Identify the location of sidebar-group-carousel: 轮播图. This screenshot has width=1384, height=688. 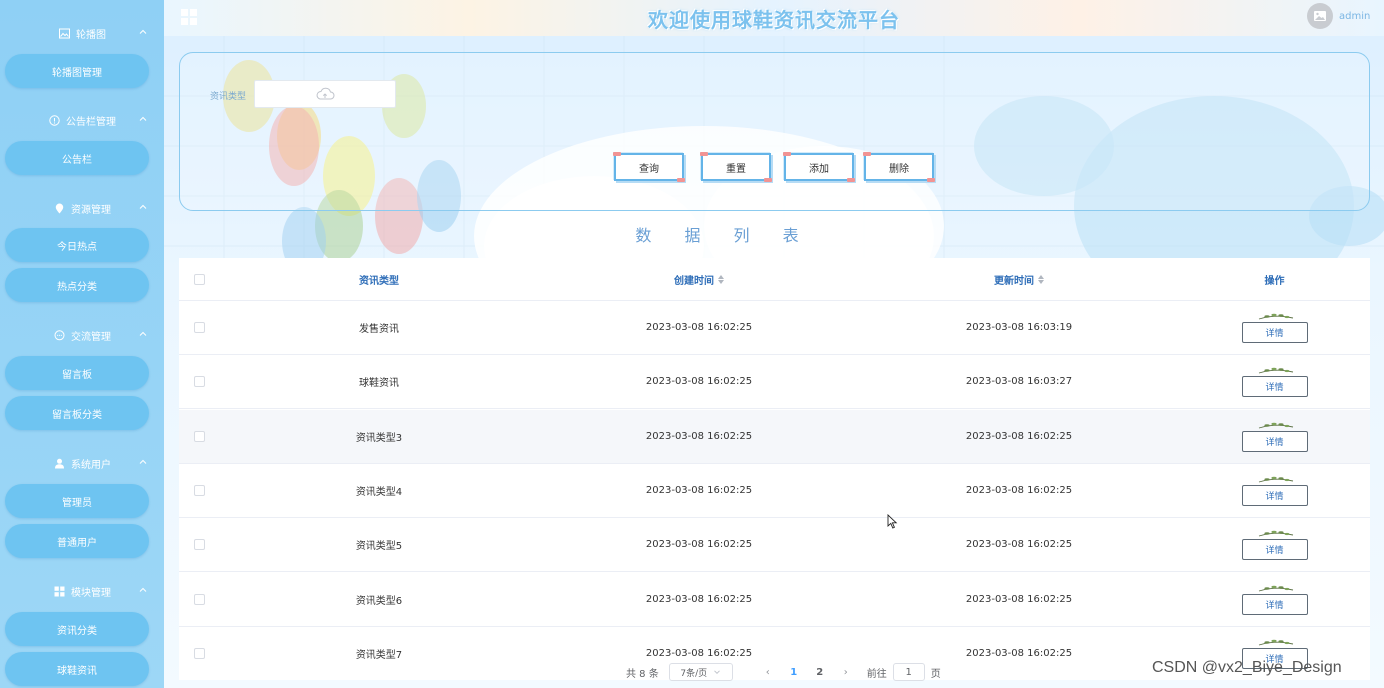
(82, 33).